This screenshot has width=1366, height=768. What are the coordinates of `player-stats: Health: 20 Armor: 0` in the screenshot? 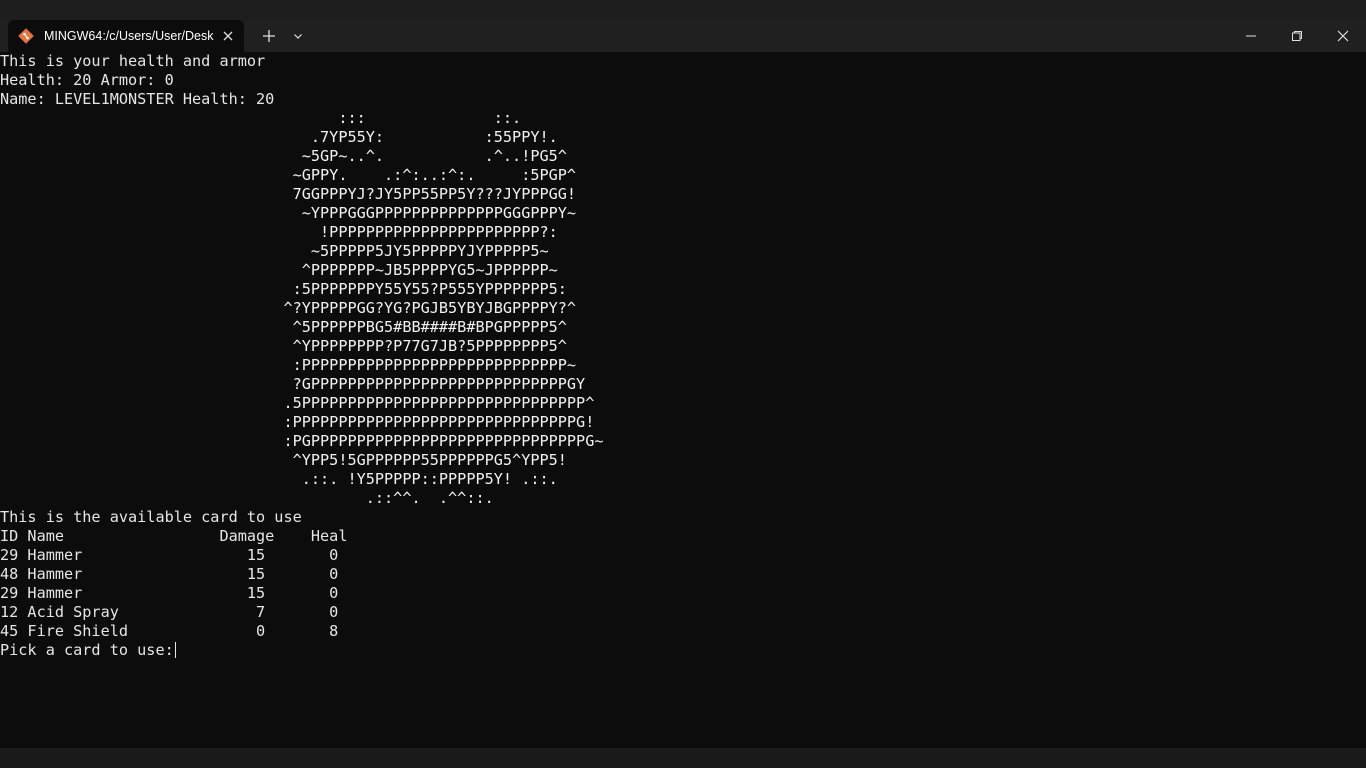 It's located at (87, 80).